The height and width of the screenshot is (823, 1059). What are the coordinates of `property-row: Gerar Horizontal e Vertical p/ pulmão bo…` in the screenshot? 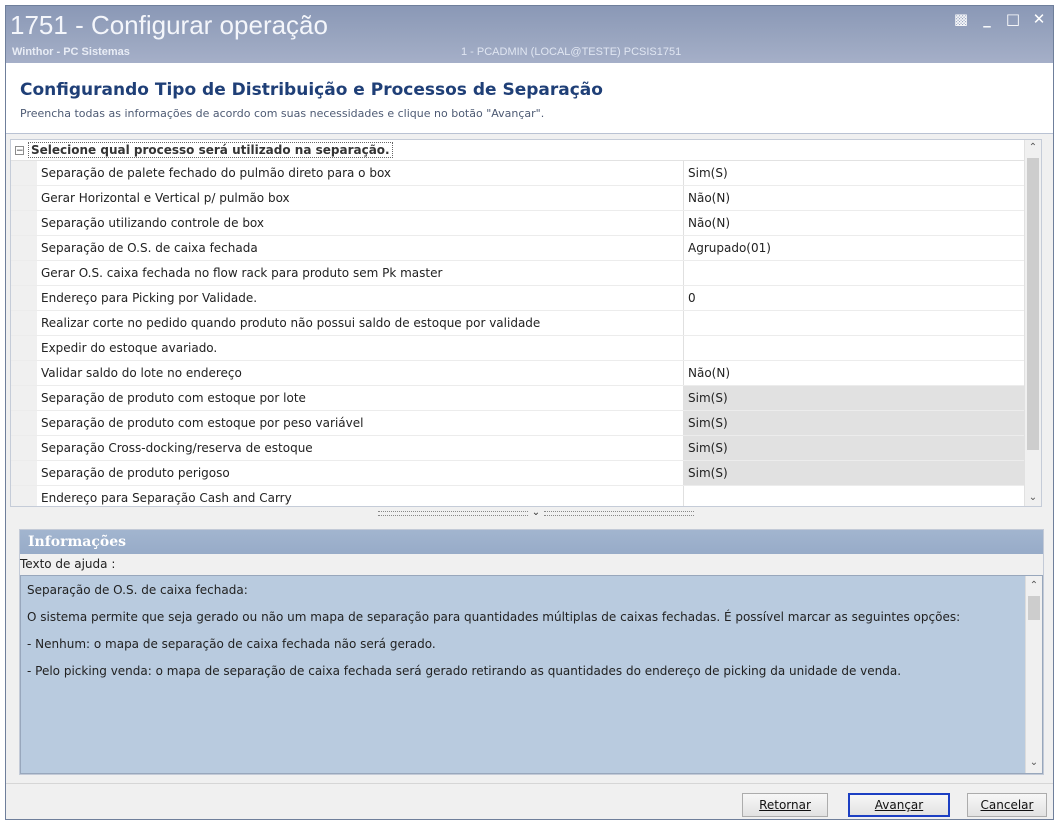 It's located at (518, 198).